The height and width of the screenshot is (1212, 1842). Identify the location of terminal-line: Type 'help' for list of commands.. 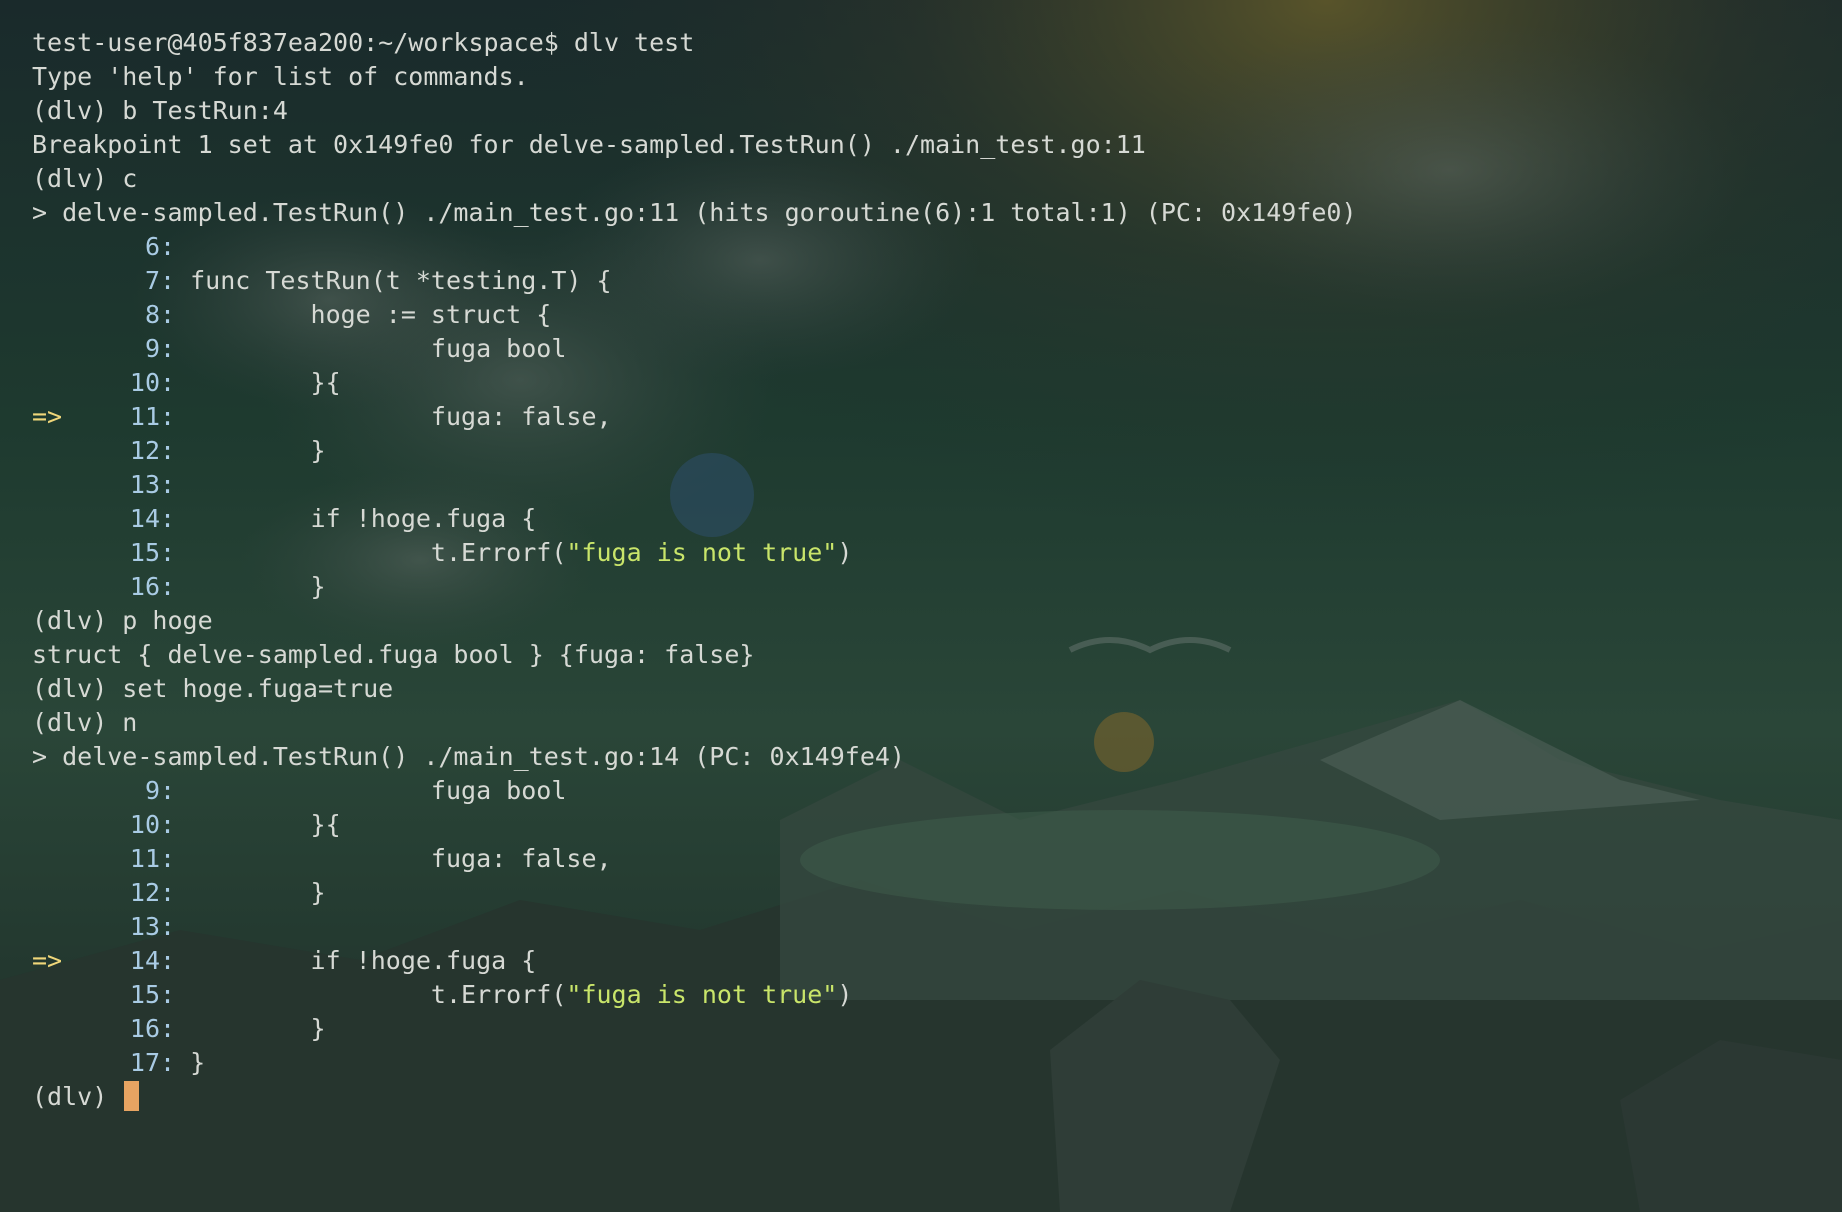
(937, 77).